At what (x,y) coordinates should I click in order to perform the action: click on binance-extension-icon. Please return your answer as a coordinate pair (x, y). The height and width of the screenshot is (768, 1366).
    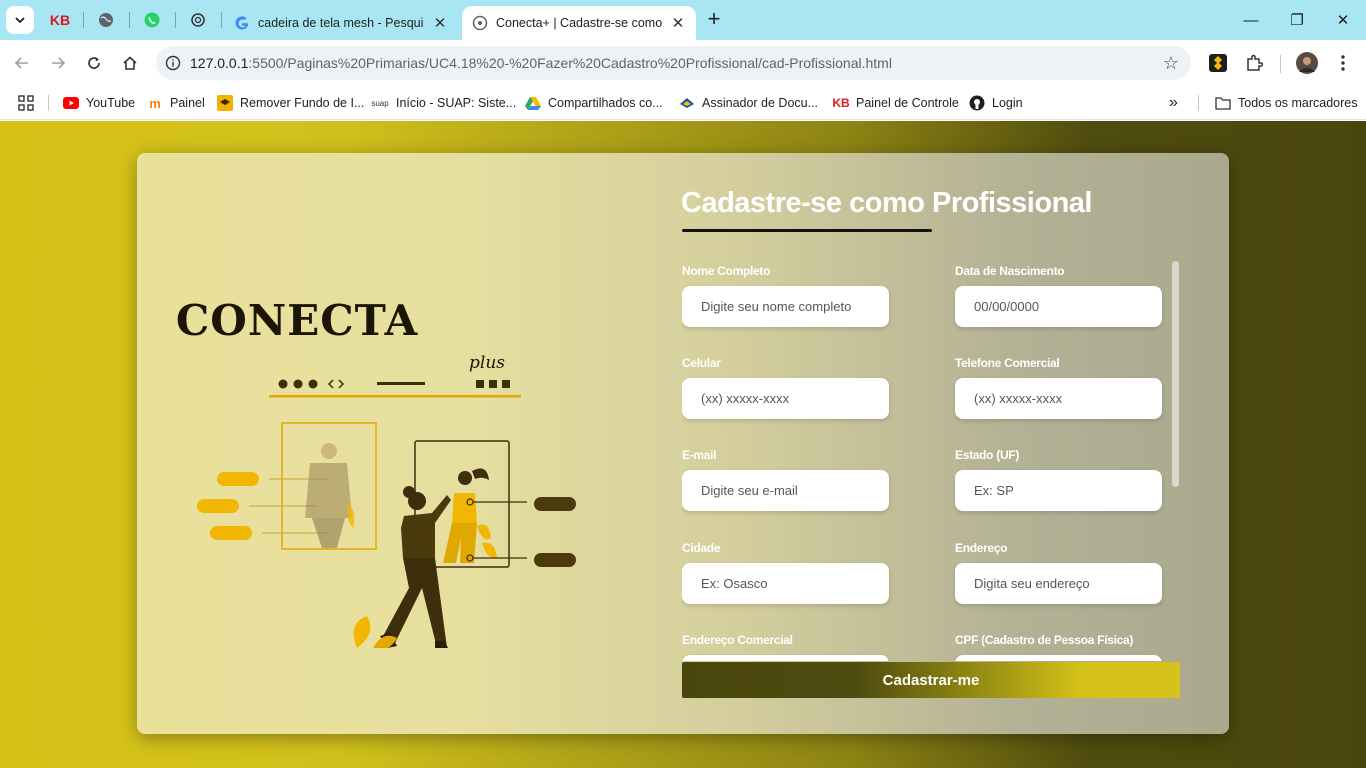
    Looking at the image, I should click on (1218, 63).